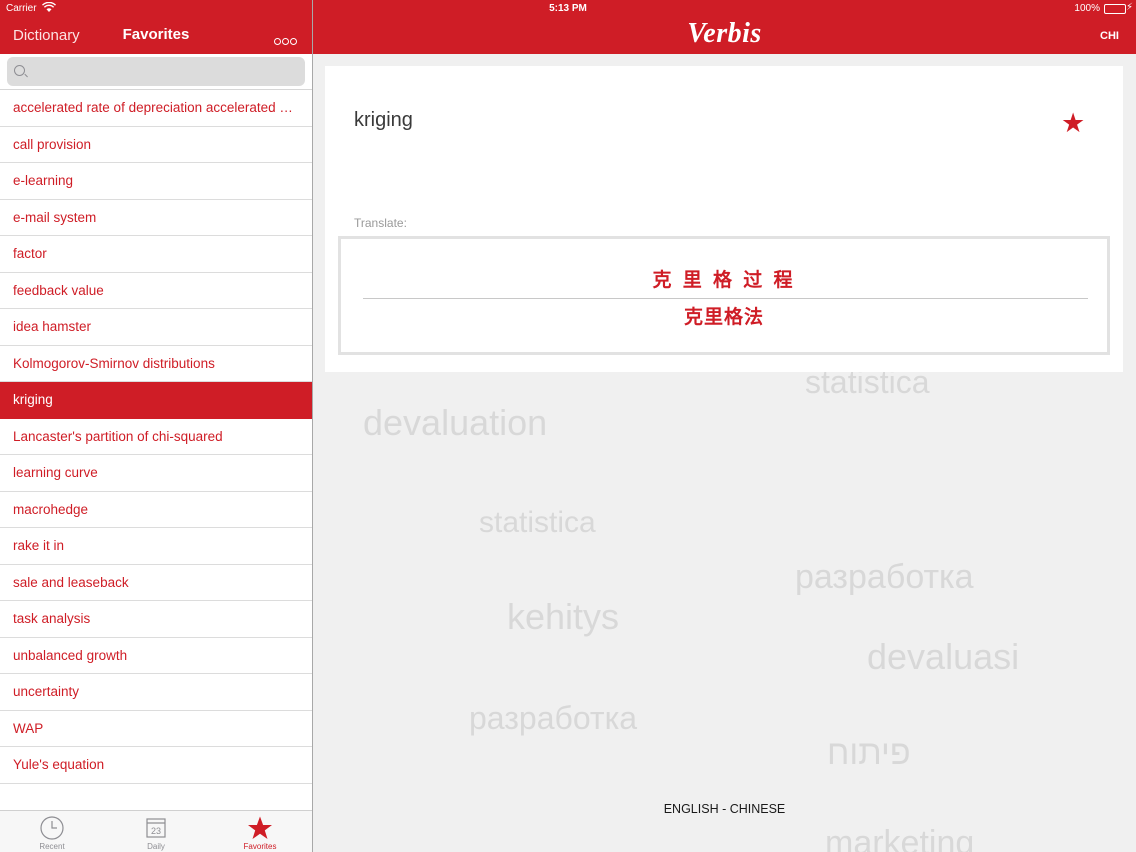 This screenshot has width=1136, height=852. I want to click on translation-divider, so click(725, 298).